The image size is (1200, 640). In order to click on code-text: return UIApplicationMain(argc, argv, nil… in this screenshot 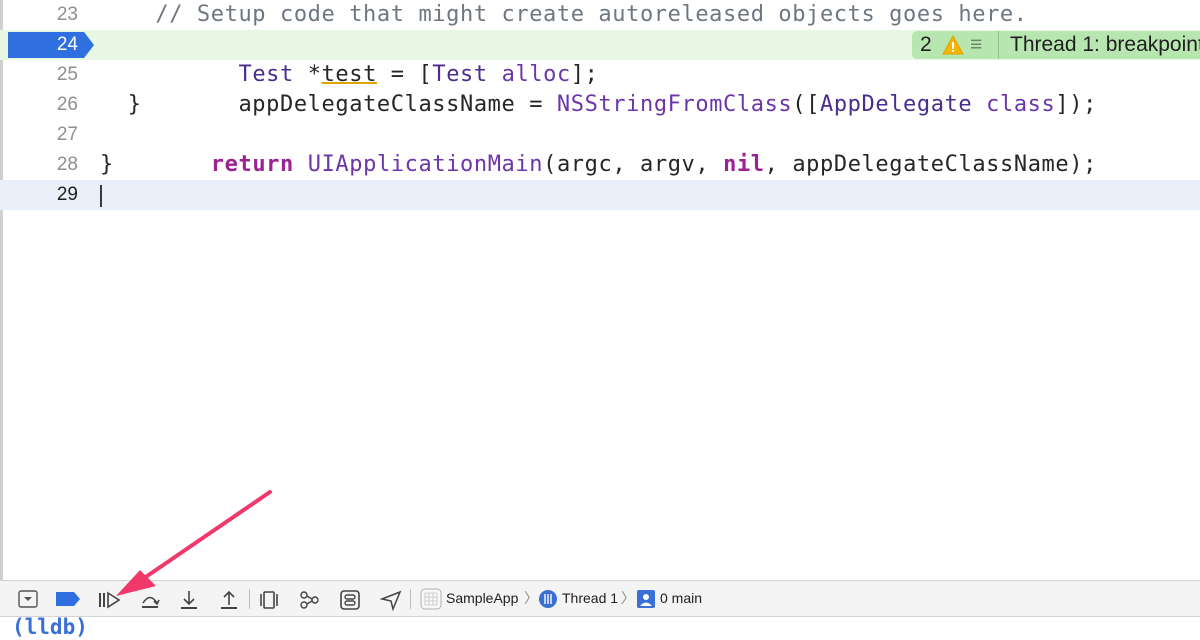, I will do `click(598, 148)`.